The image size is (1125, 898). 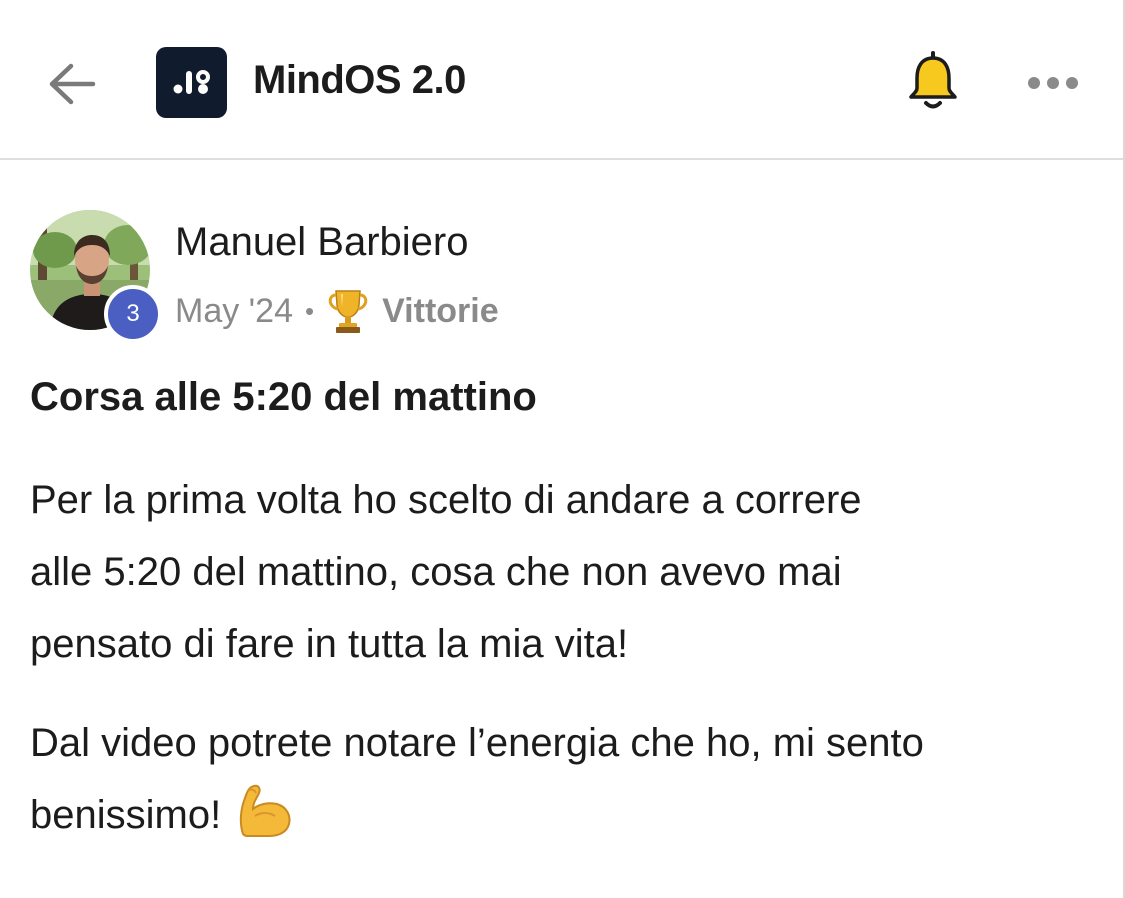 I want to click on category-link: Vittorie, so click(x=440, y=311).